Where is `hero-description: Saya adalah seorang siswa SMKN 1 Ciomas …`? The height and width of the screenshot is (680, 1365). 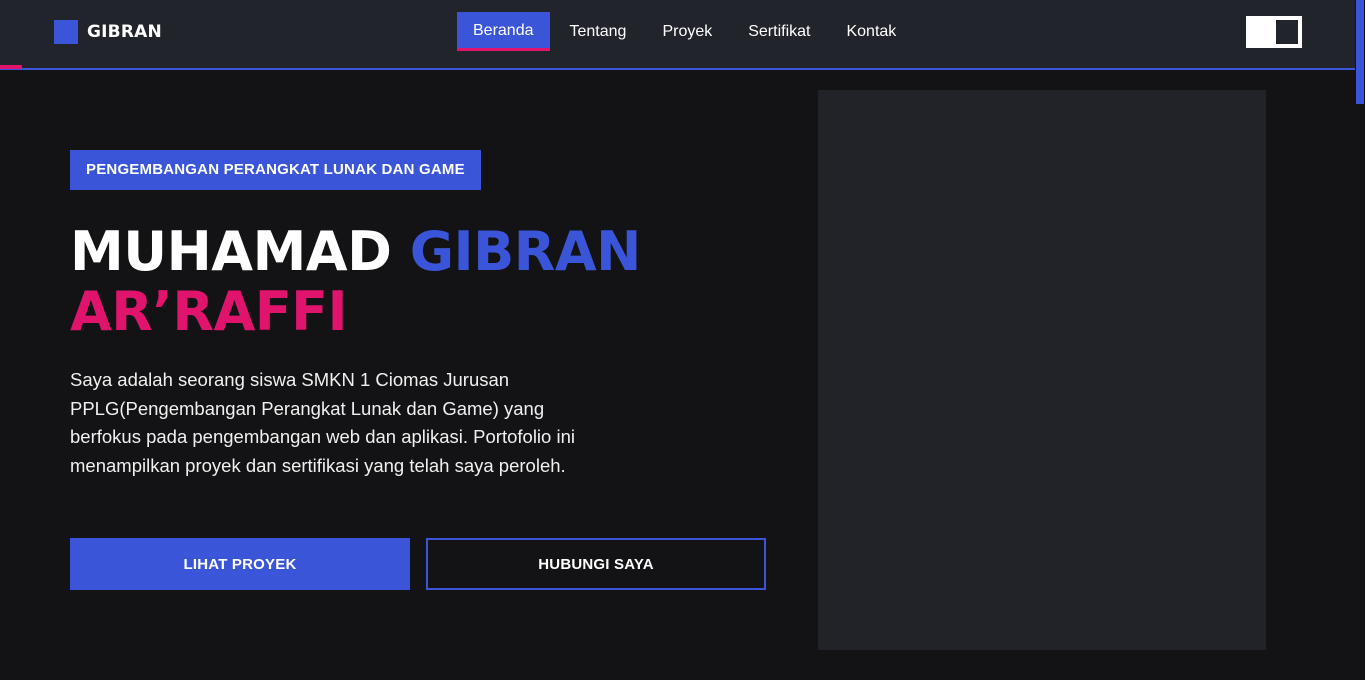
hero-description: Saya adalah seorang siswa SMKN 1 Ciomas … is located at coordinates (322, 422).